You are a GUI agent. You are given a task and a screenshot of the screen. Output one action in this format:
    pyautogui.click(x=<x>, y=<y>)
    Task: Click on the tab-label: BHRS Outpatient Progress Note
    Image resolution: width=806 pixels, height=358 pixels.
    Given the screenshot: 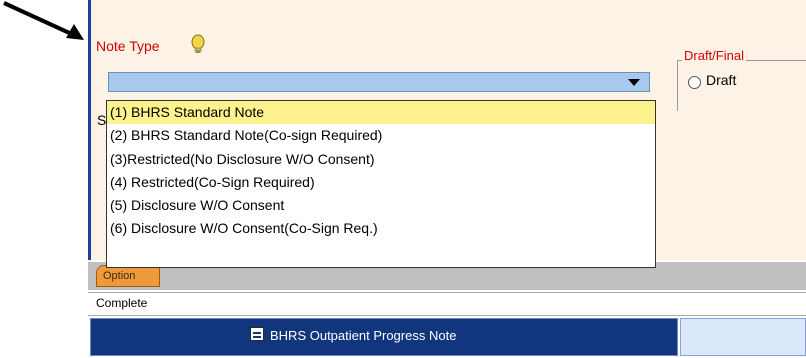 What is the action you would take?
    pyautogui.click(x=363, y=335)
    